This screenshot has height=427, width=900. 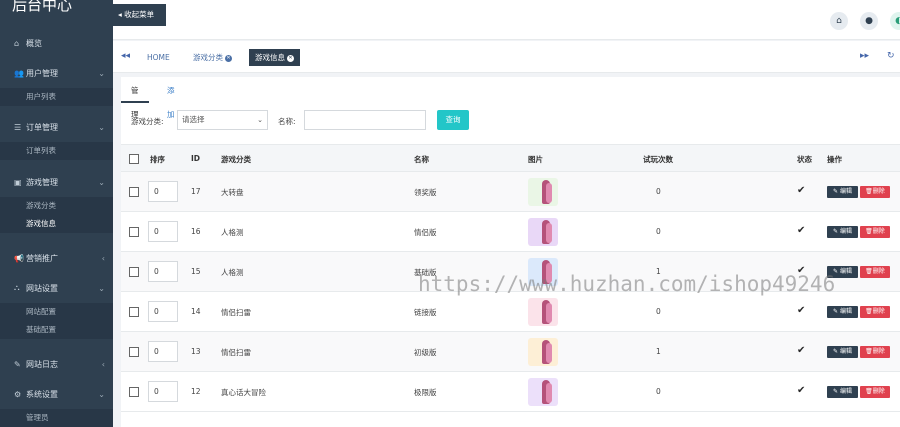 What do you see at coordinates (232, 192) in the screenshot?
I see `cell-category: 大转盘` at bounding box center [232, 192].